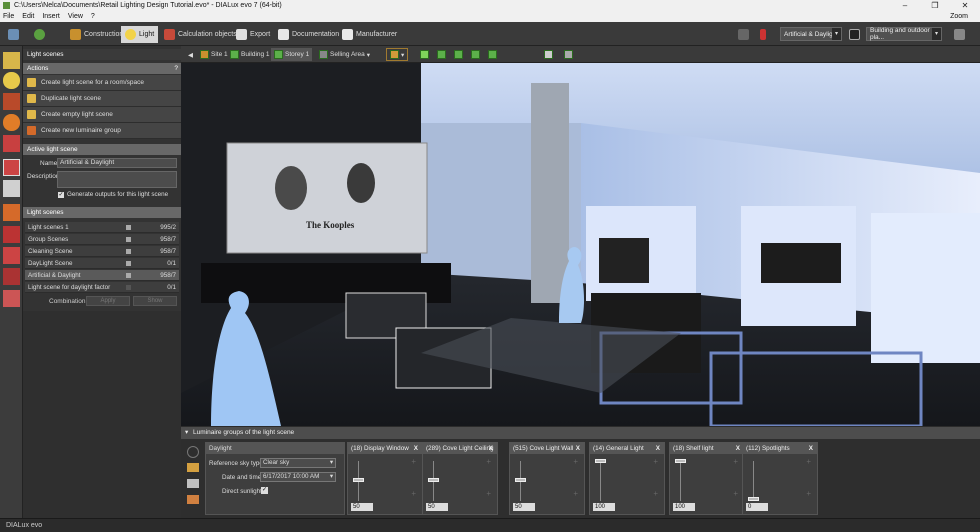 The image size is (980, 532). Describe the element at coordinates (102, 263) in the screenshot. I see `scene-row: DayLight Scene 0/1` at that location.